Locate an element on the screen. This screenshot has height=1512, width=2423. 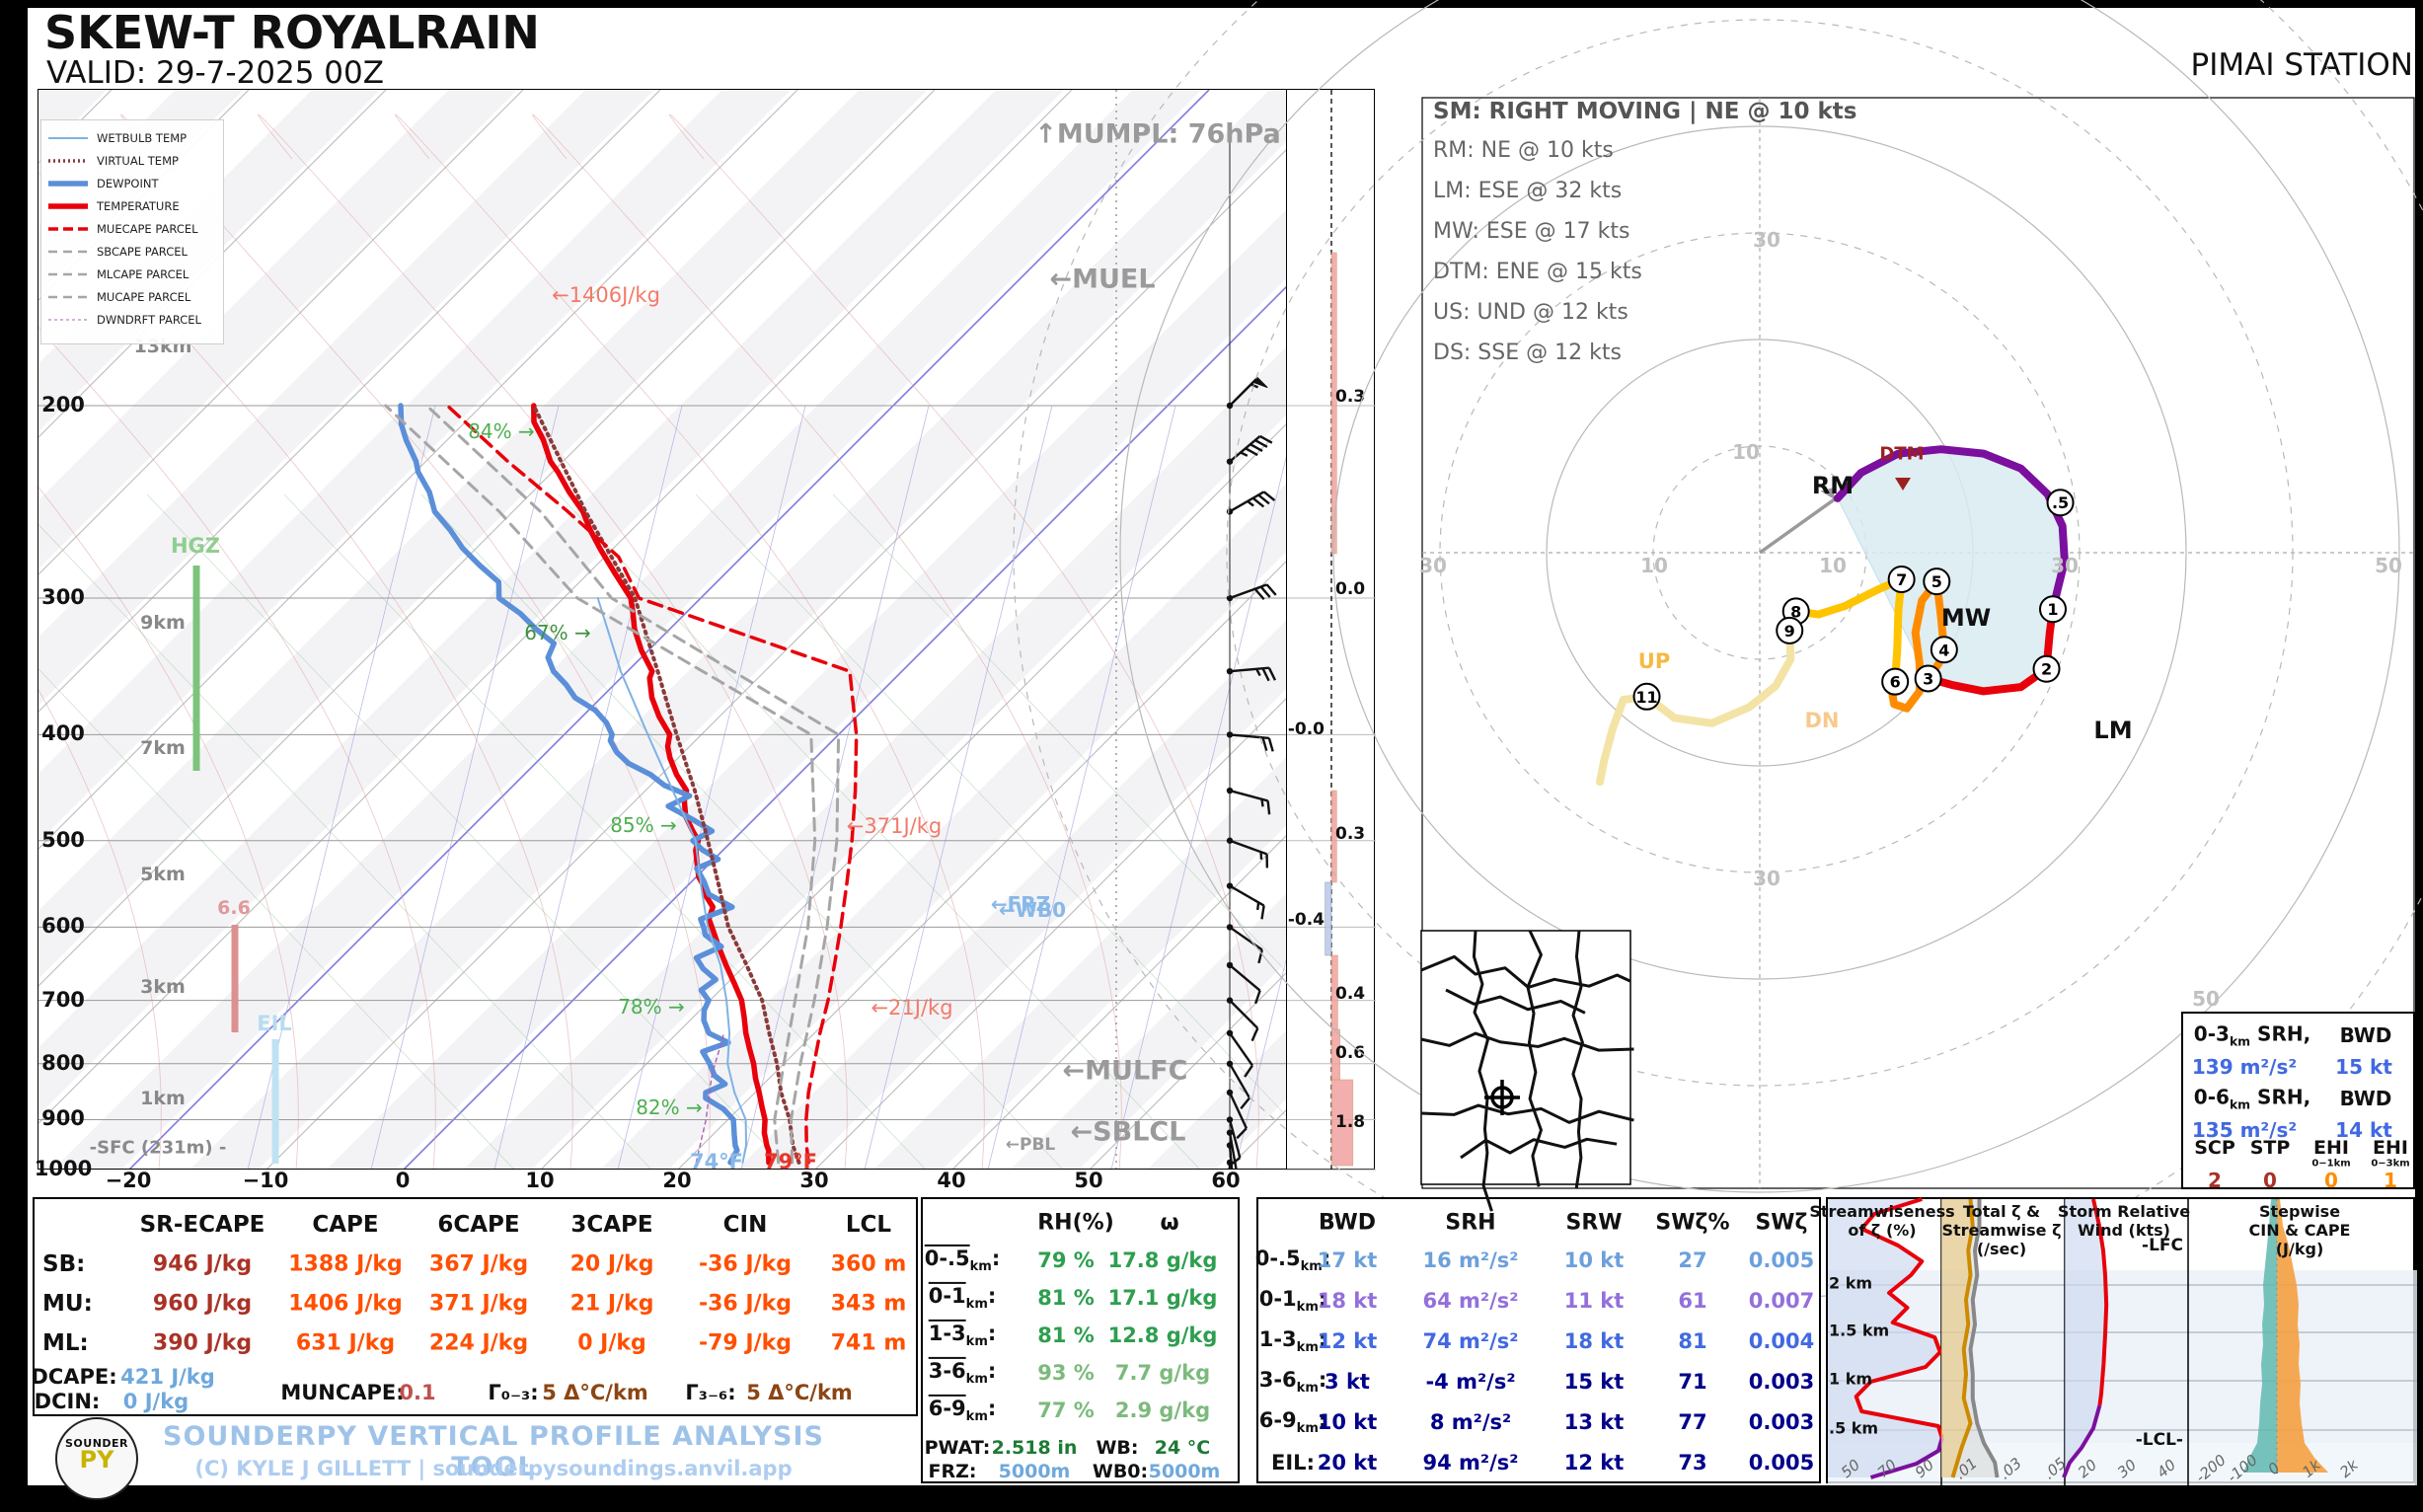
srw-value: 12 kt is located at coordinates (1594, 1462).